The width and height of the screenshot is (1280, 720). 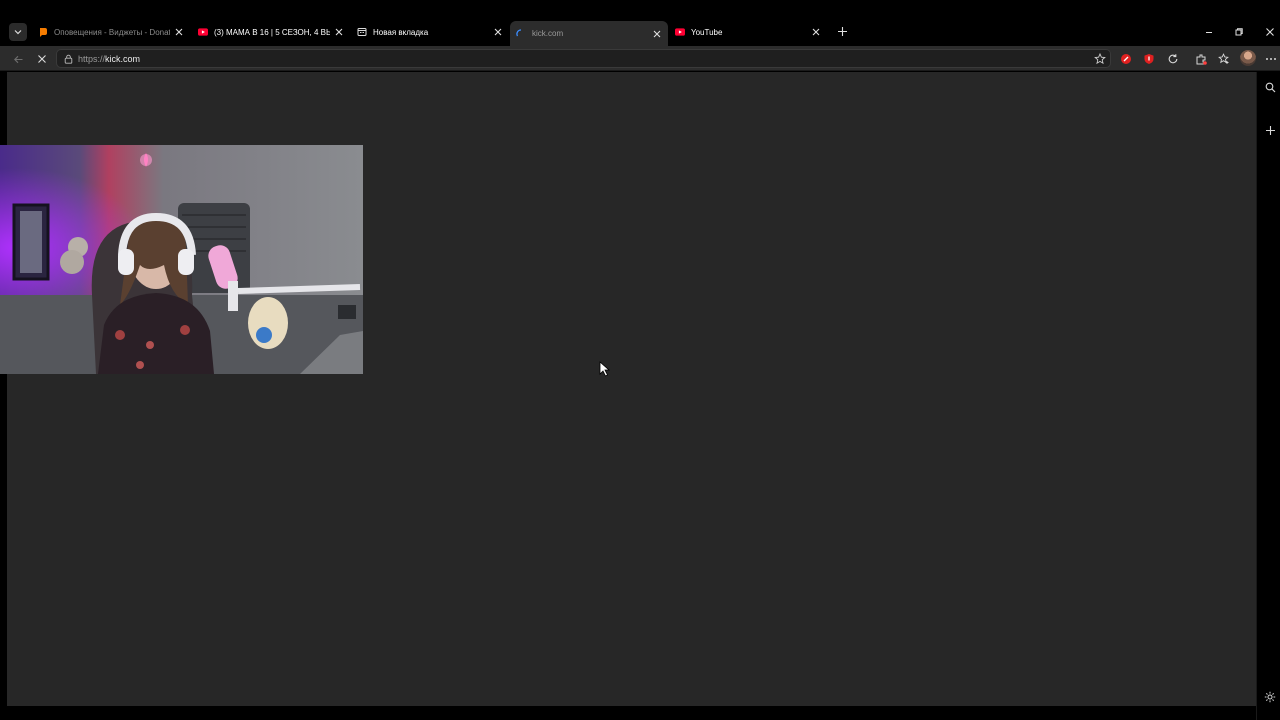 I want to click on star-icon, so click(x=1100, y=59).